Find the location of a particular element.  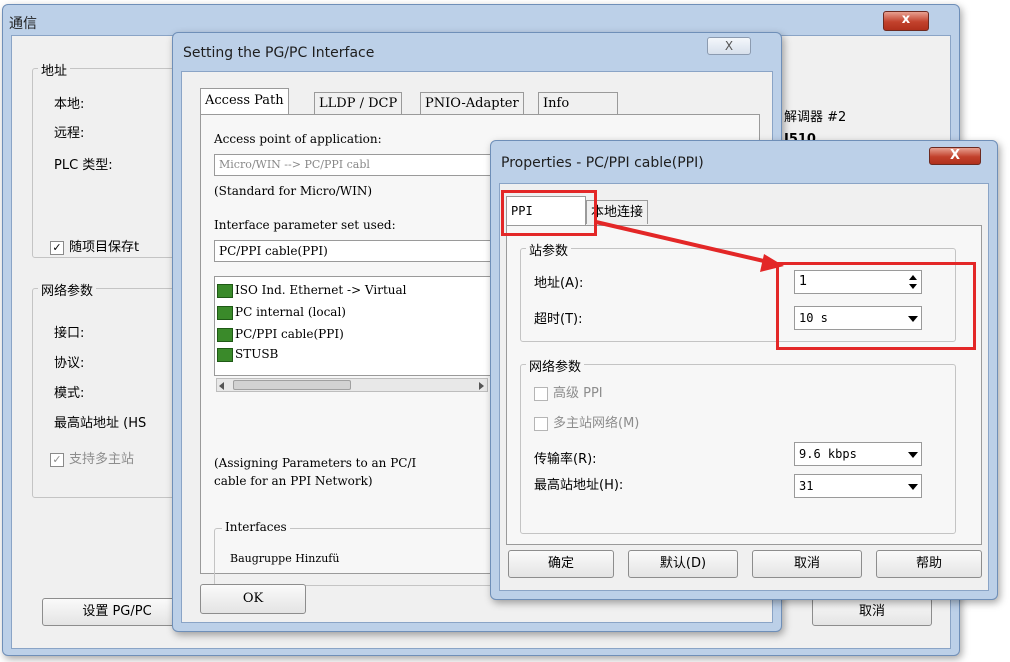

modem-text: 解调器 #2 is located at coordinates (815, 117).